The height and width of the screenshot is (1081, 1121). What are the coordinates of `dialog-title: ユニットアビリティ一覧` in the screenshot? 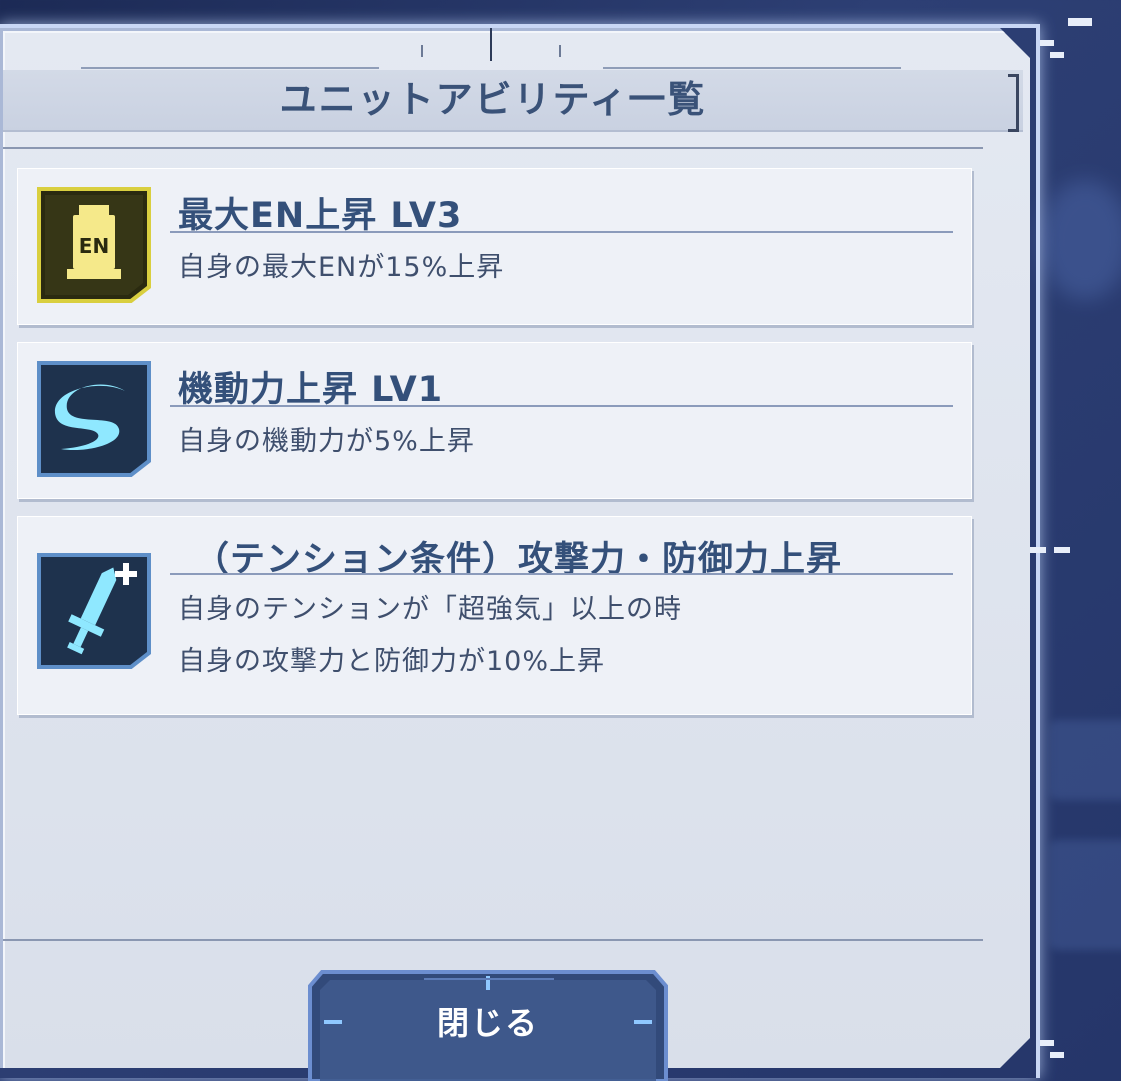 It's located at (493, 99).